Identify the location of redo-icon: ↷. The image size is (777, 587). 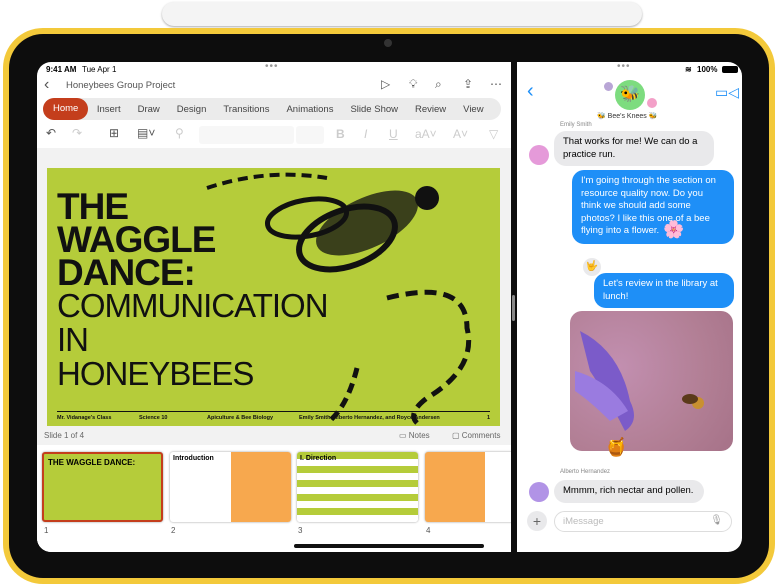
(77, 133).